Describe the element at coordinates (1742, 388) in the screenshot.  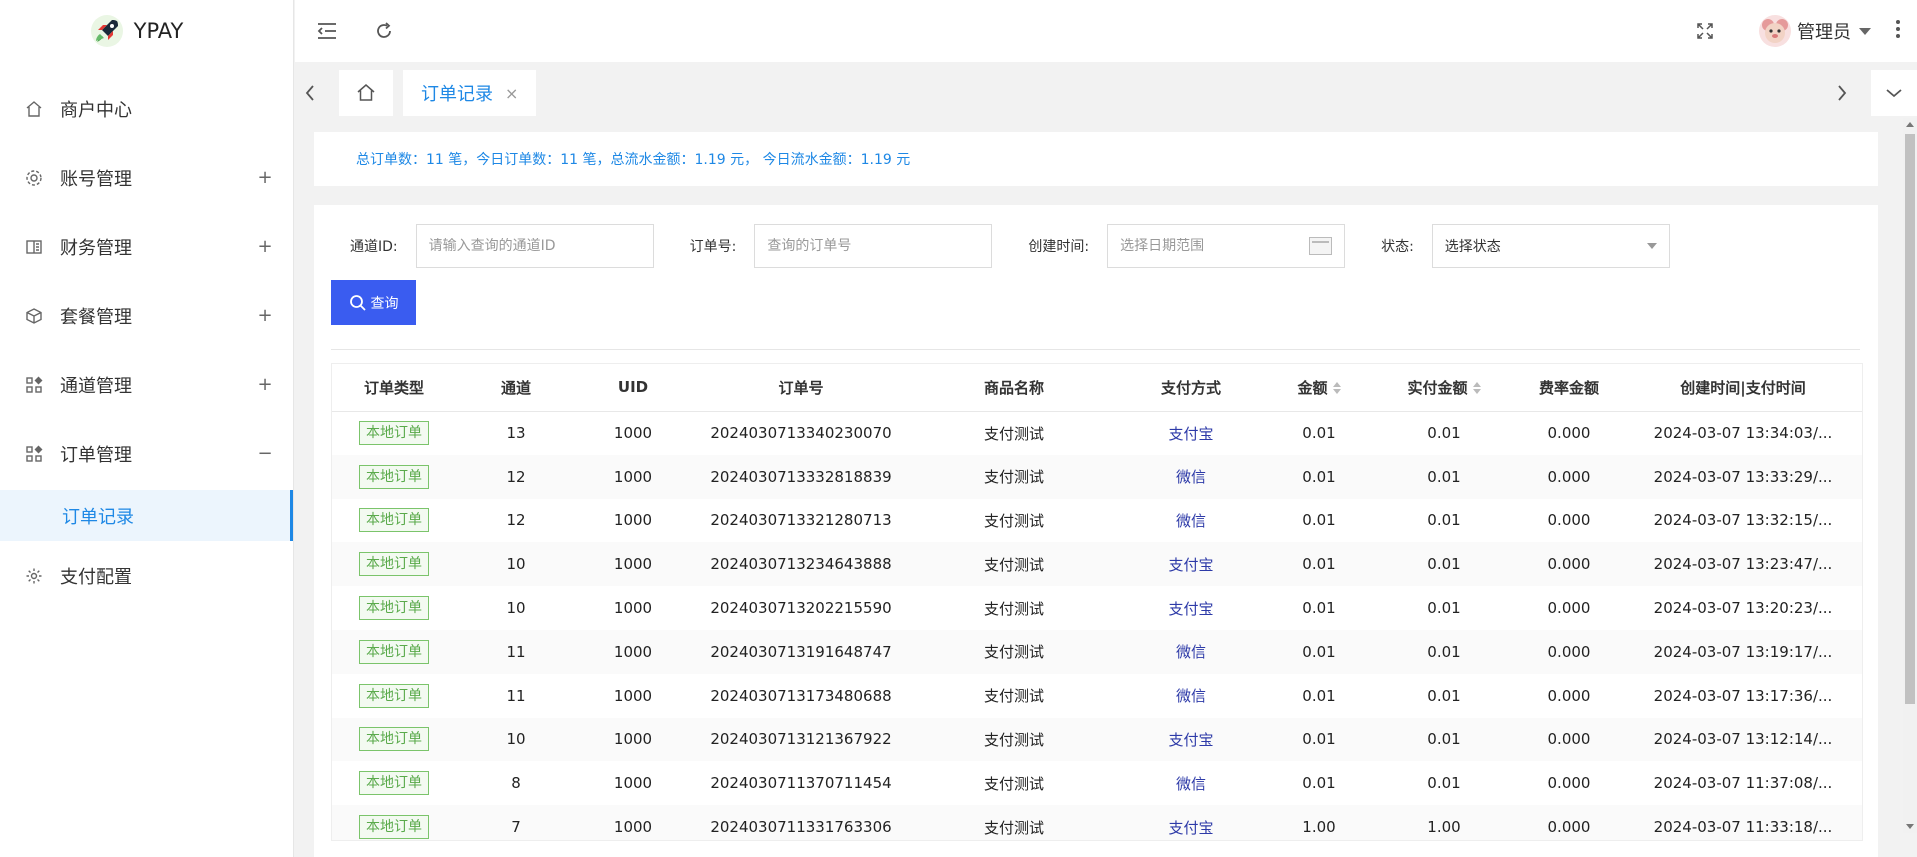
I see `col-time: 创建时间|支付时间` at that location.